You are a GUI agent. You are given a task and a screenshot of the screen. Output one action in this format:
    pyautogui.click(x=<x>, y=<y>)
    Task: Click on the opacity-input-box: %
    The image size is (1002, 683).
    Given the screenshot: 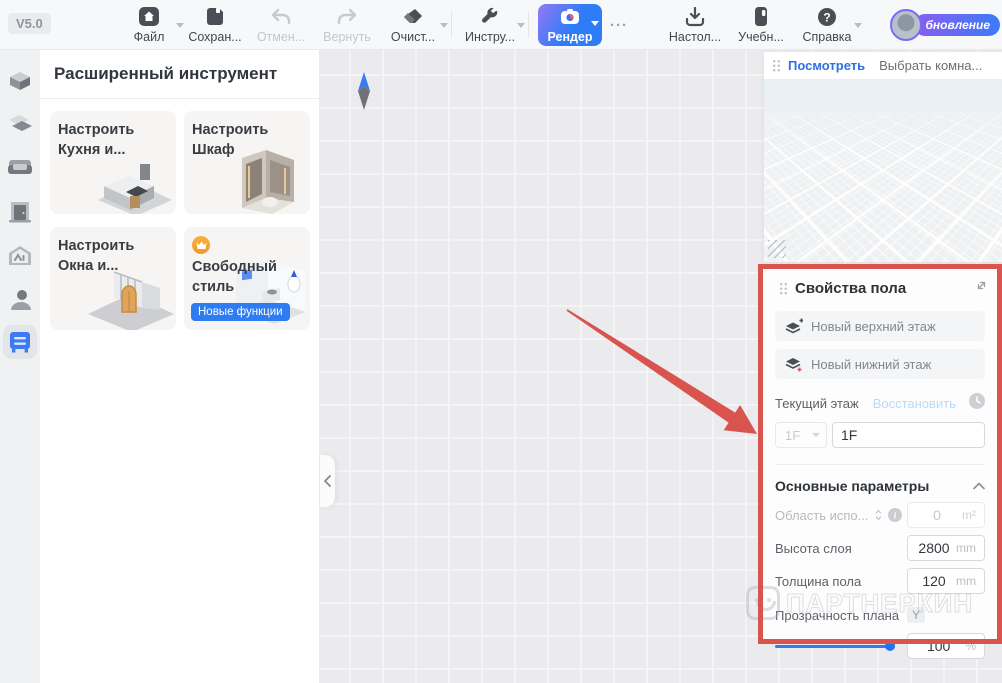 What is the action you would take?
    pyautogui.click(x=946, y=646)
    